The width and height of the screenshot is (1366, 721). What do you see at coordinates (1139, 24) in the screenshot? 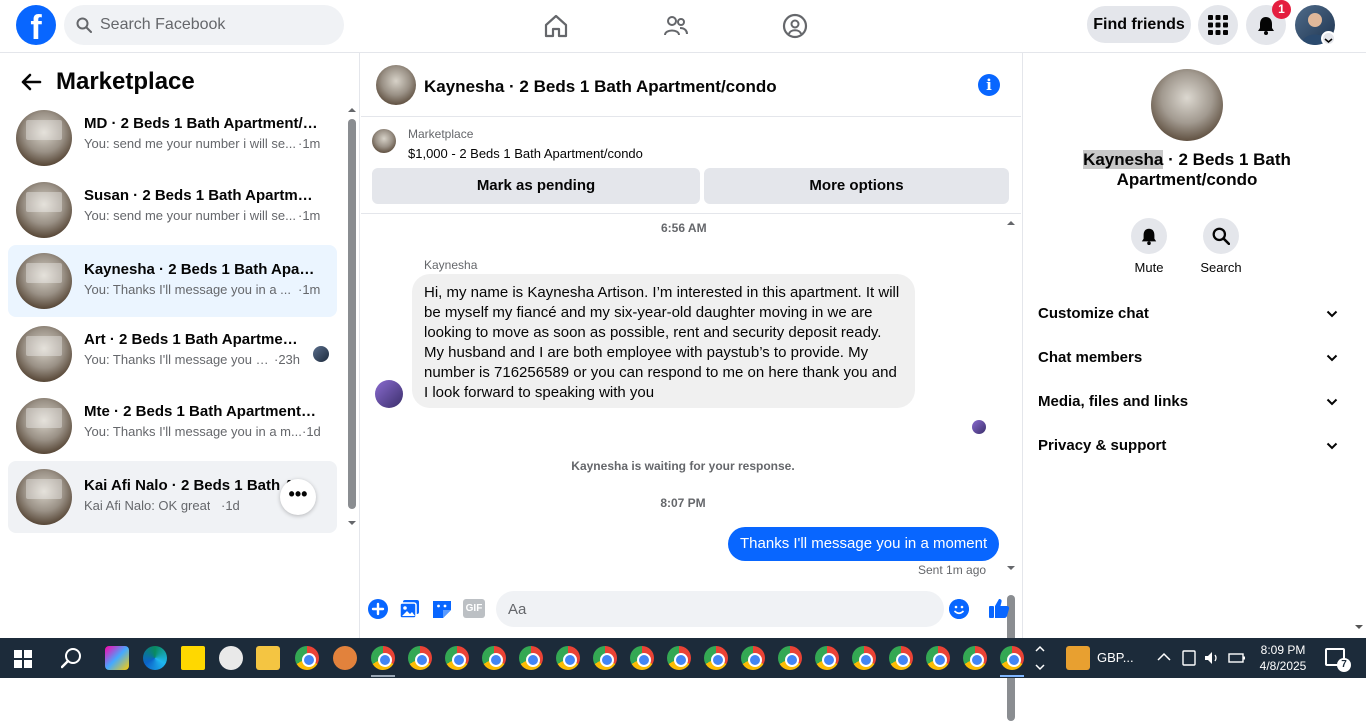
I see `find-friends-button: Find friends` at bounding box center [1139, 24].